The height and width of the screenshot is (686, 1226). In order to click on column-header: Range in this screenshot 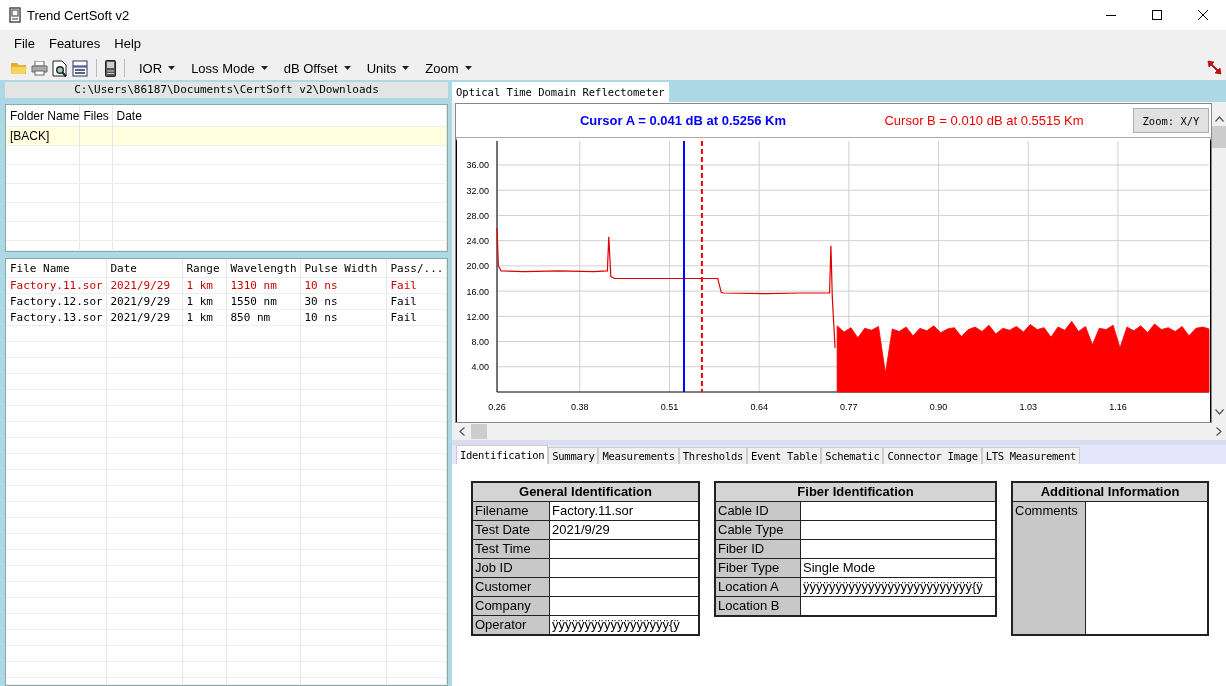, I will do `click(204, 268)`.